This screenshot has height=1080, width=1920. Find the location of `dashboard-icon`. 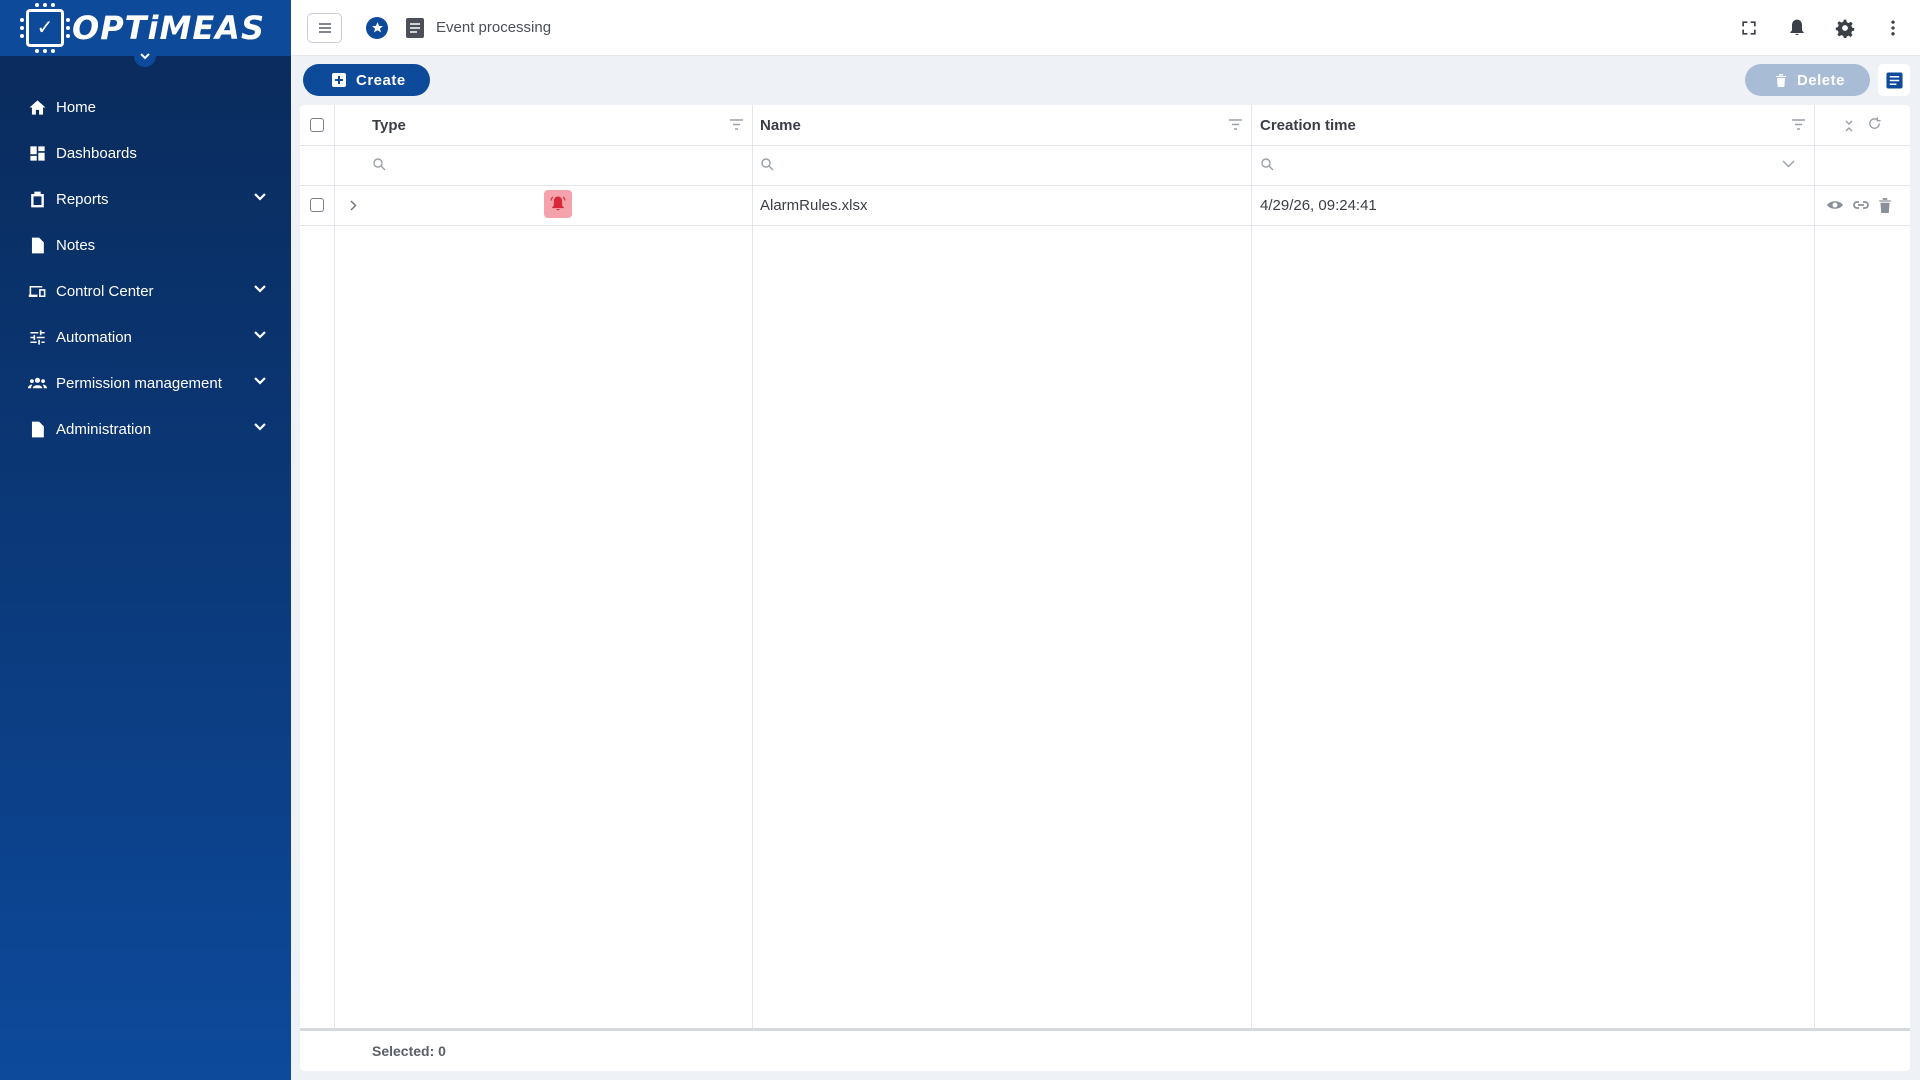

dashboard-icon is located at coordinates (37, 153).